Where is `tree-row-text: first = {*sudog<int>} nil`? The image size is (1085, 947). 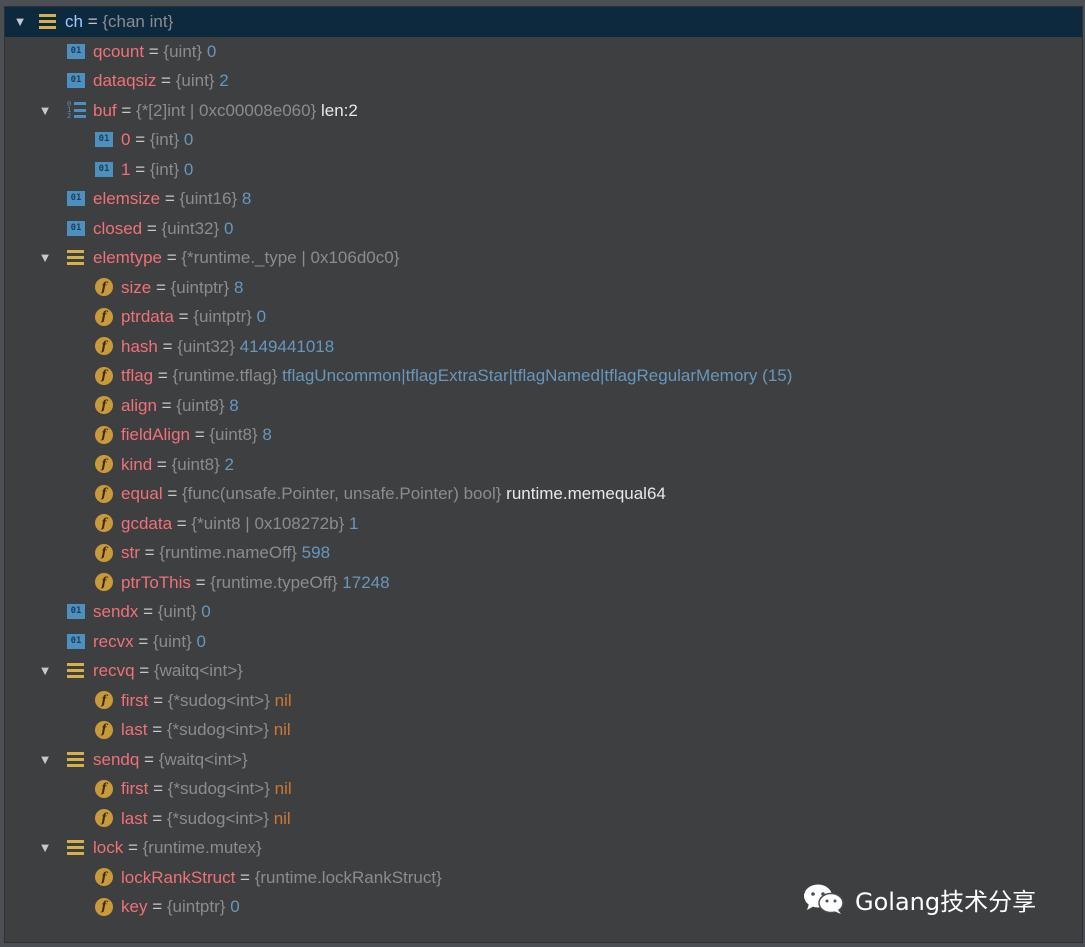 tree-row-text: first = {*sudog<int>} nil is located at coordinates (206, 701).